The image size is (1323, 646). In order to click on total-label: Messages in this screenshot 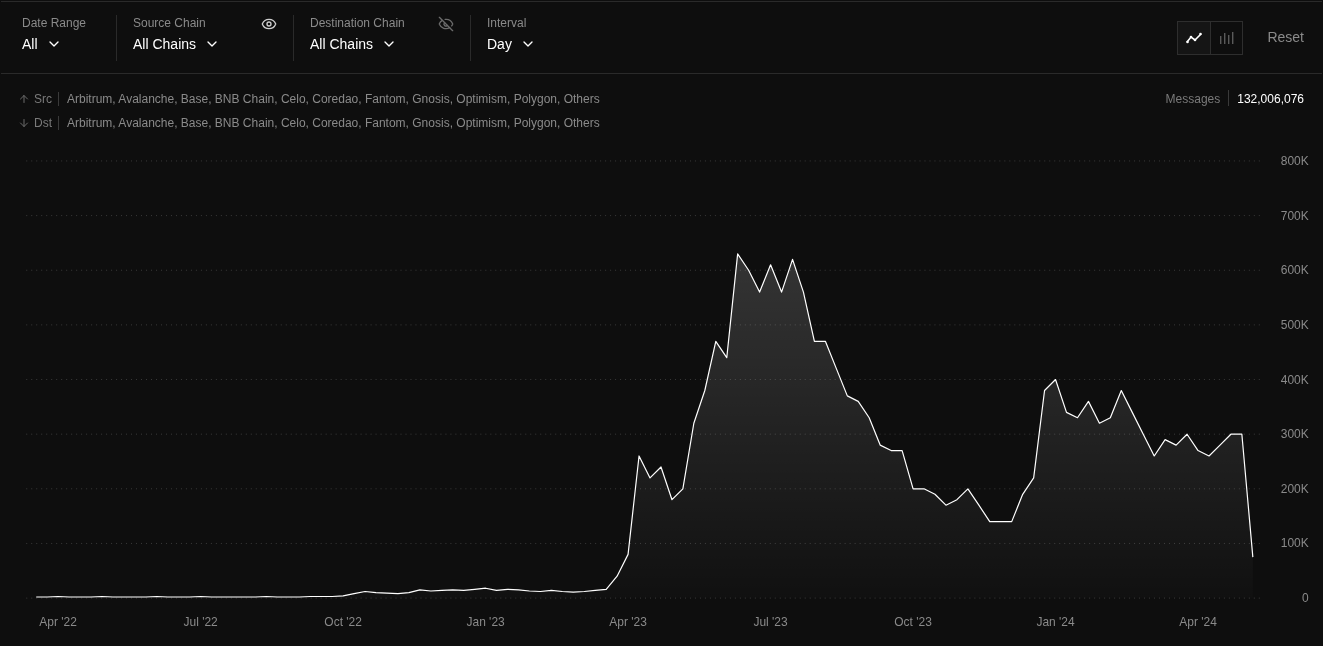, I will do `click(1193, 99)`.